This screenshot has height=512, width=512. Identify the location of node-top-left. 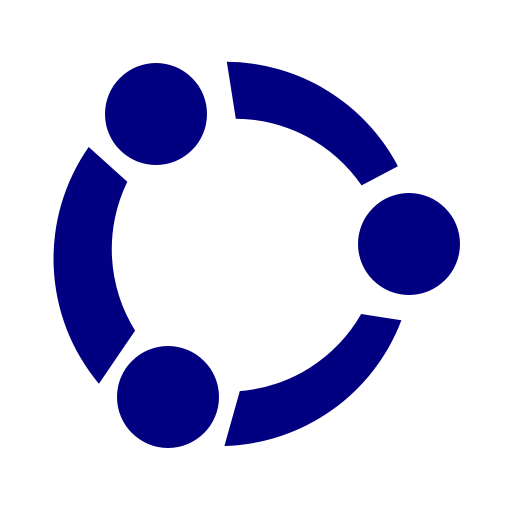
(156, 114).